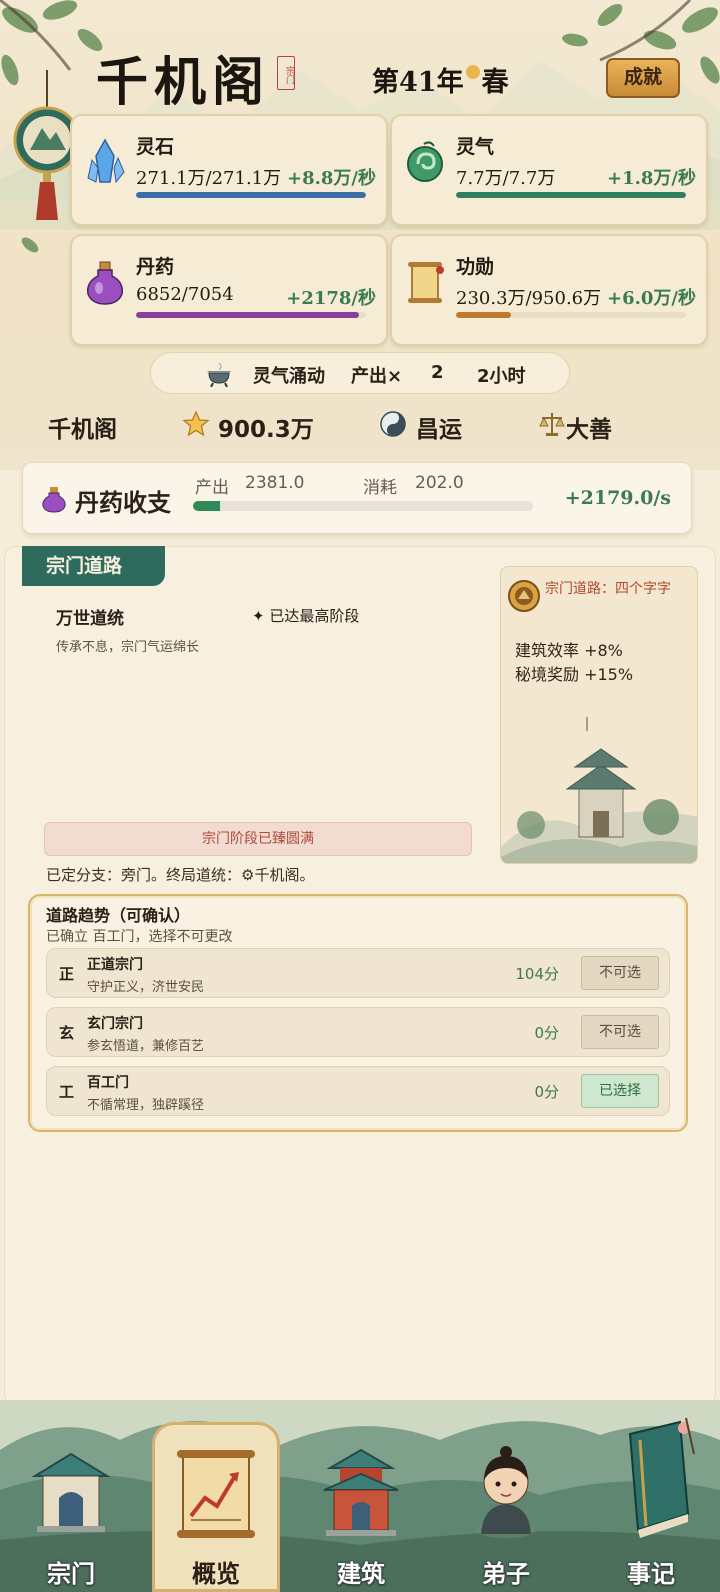 Image resolution: width=720 pixels, height=1592 pixels. I want to click on stage-badge: ✦ 已达最高阶段, so click(305, 615).